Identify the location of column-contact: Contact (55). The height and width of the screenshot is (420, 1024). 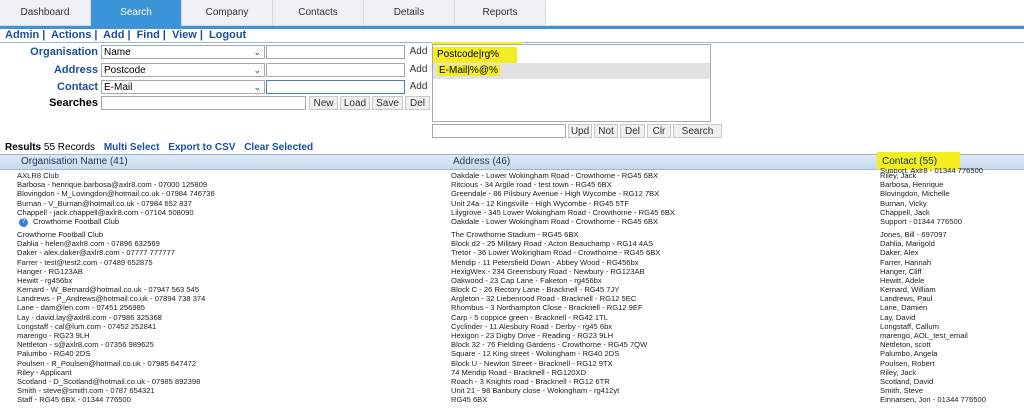
(909, 161).